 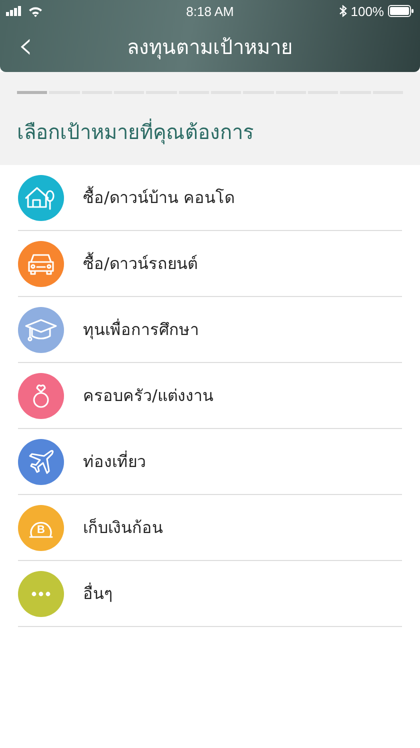 I want to click on goal-item: ซื้อ/ดาวน์รถยนต์, so click(x=210, y=264).